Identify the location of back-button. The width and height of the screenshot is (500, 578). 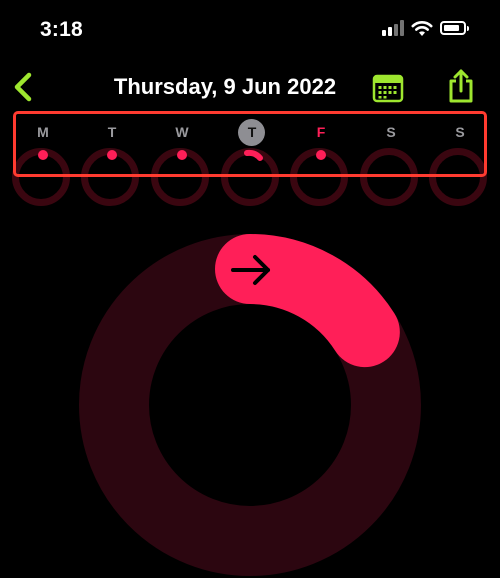
(24, 87).